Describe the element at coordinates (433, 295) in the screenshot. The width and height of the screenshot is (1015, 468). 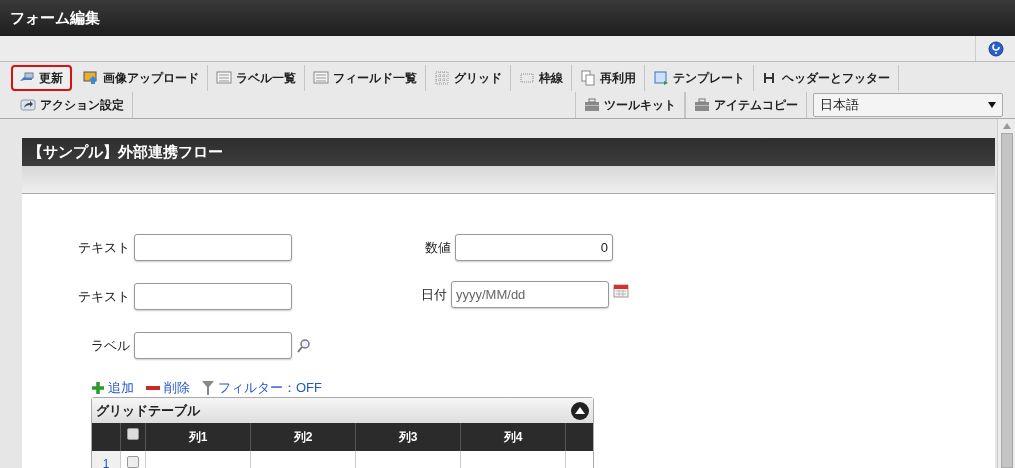
I see `field-label: 日付` at that location.